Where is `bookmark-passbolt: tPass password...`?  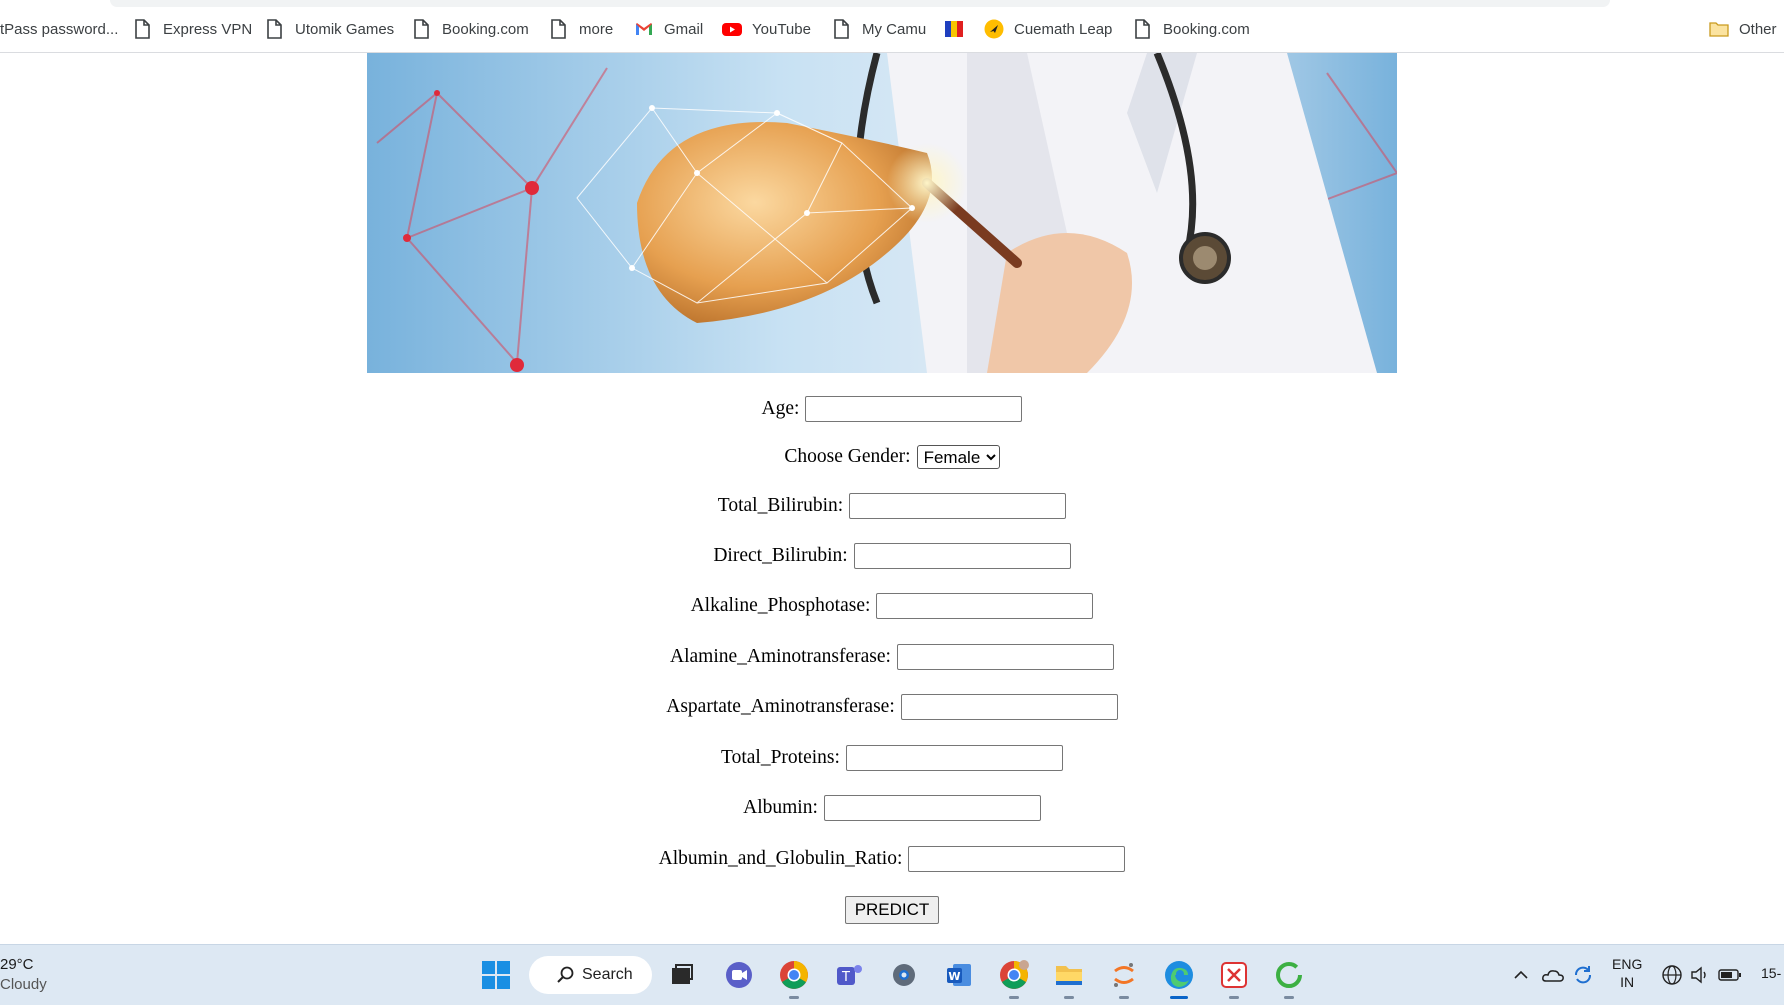
bookmark-passbolt: tPass password... is located at coordinates (59, 29).